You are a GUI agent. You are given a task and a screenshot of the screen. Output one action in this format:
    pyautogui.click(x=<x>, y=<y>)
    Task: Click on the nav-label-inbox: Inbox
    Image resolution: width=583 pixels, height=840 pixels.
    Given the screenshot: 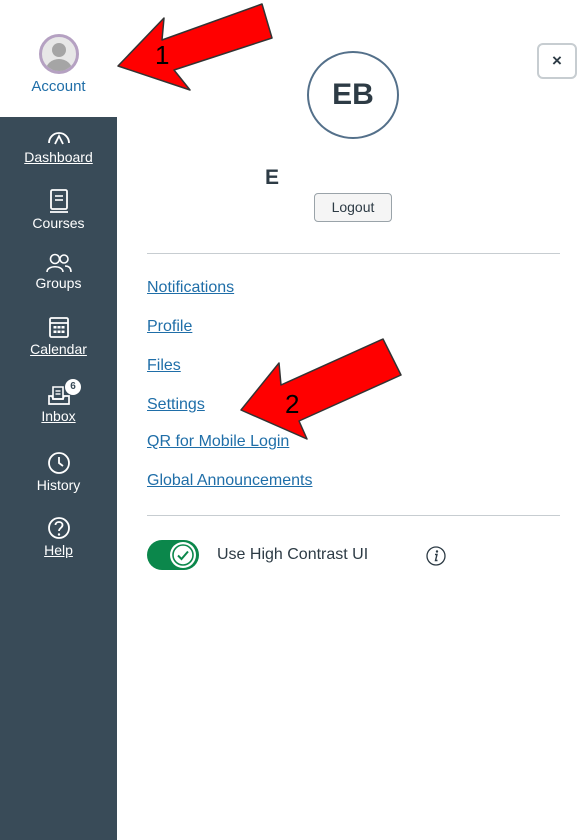 What is the action you would take?
    pyautogui.click(x=58, y=416)
    